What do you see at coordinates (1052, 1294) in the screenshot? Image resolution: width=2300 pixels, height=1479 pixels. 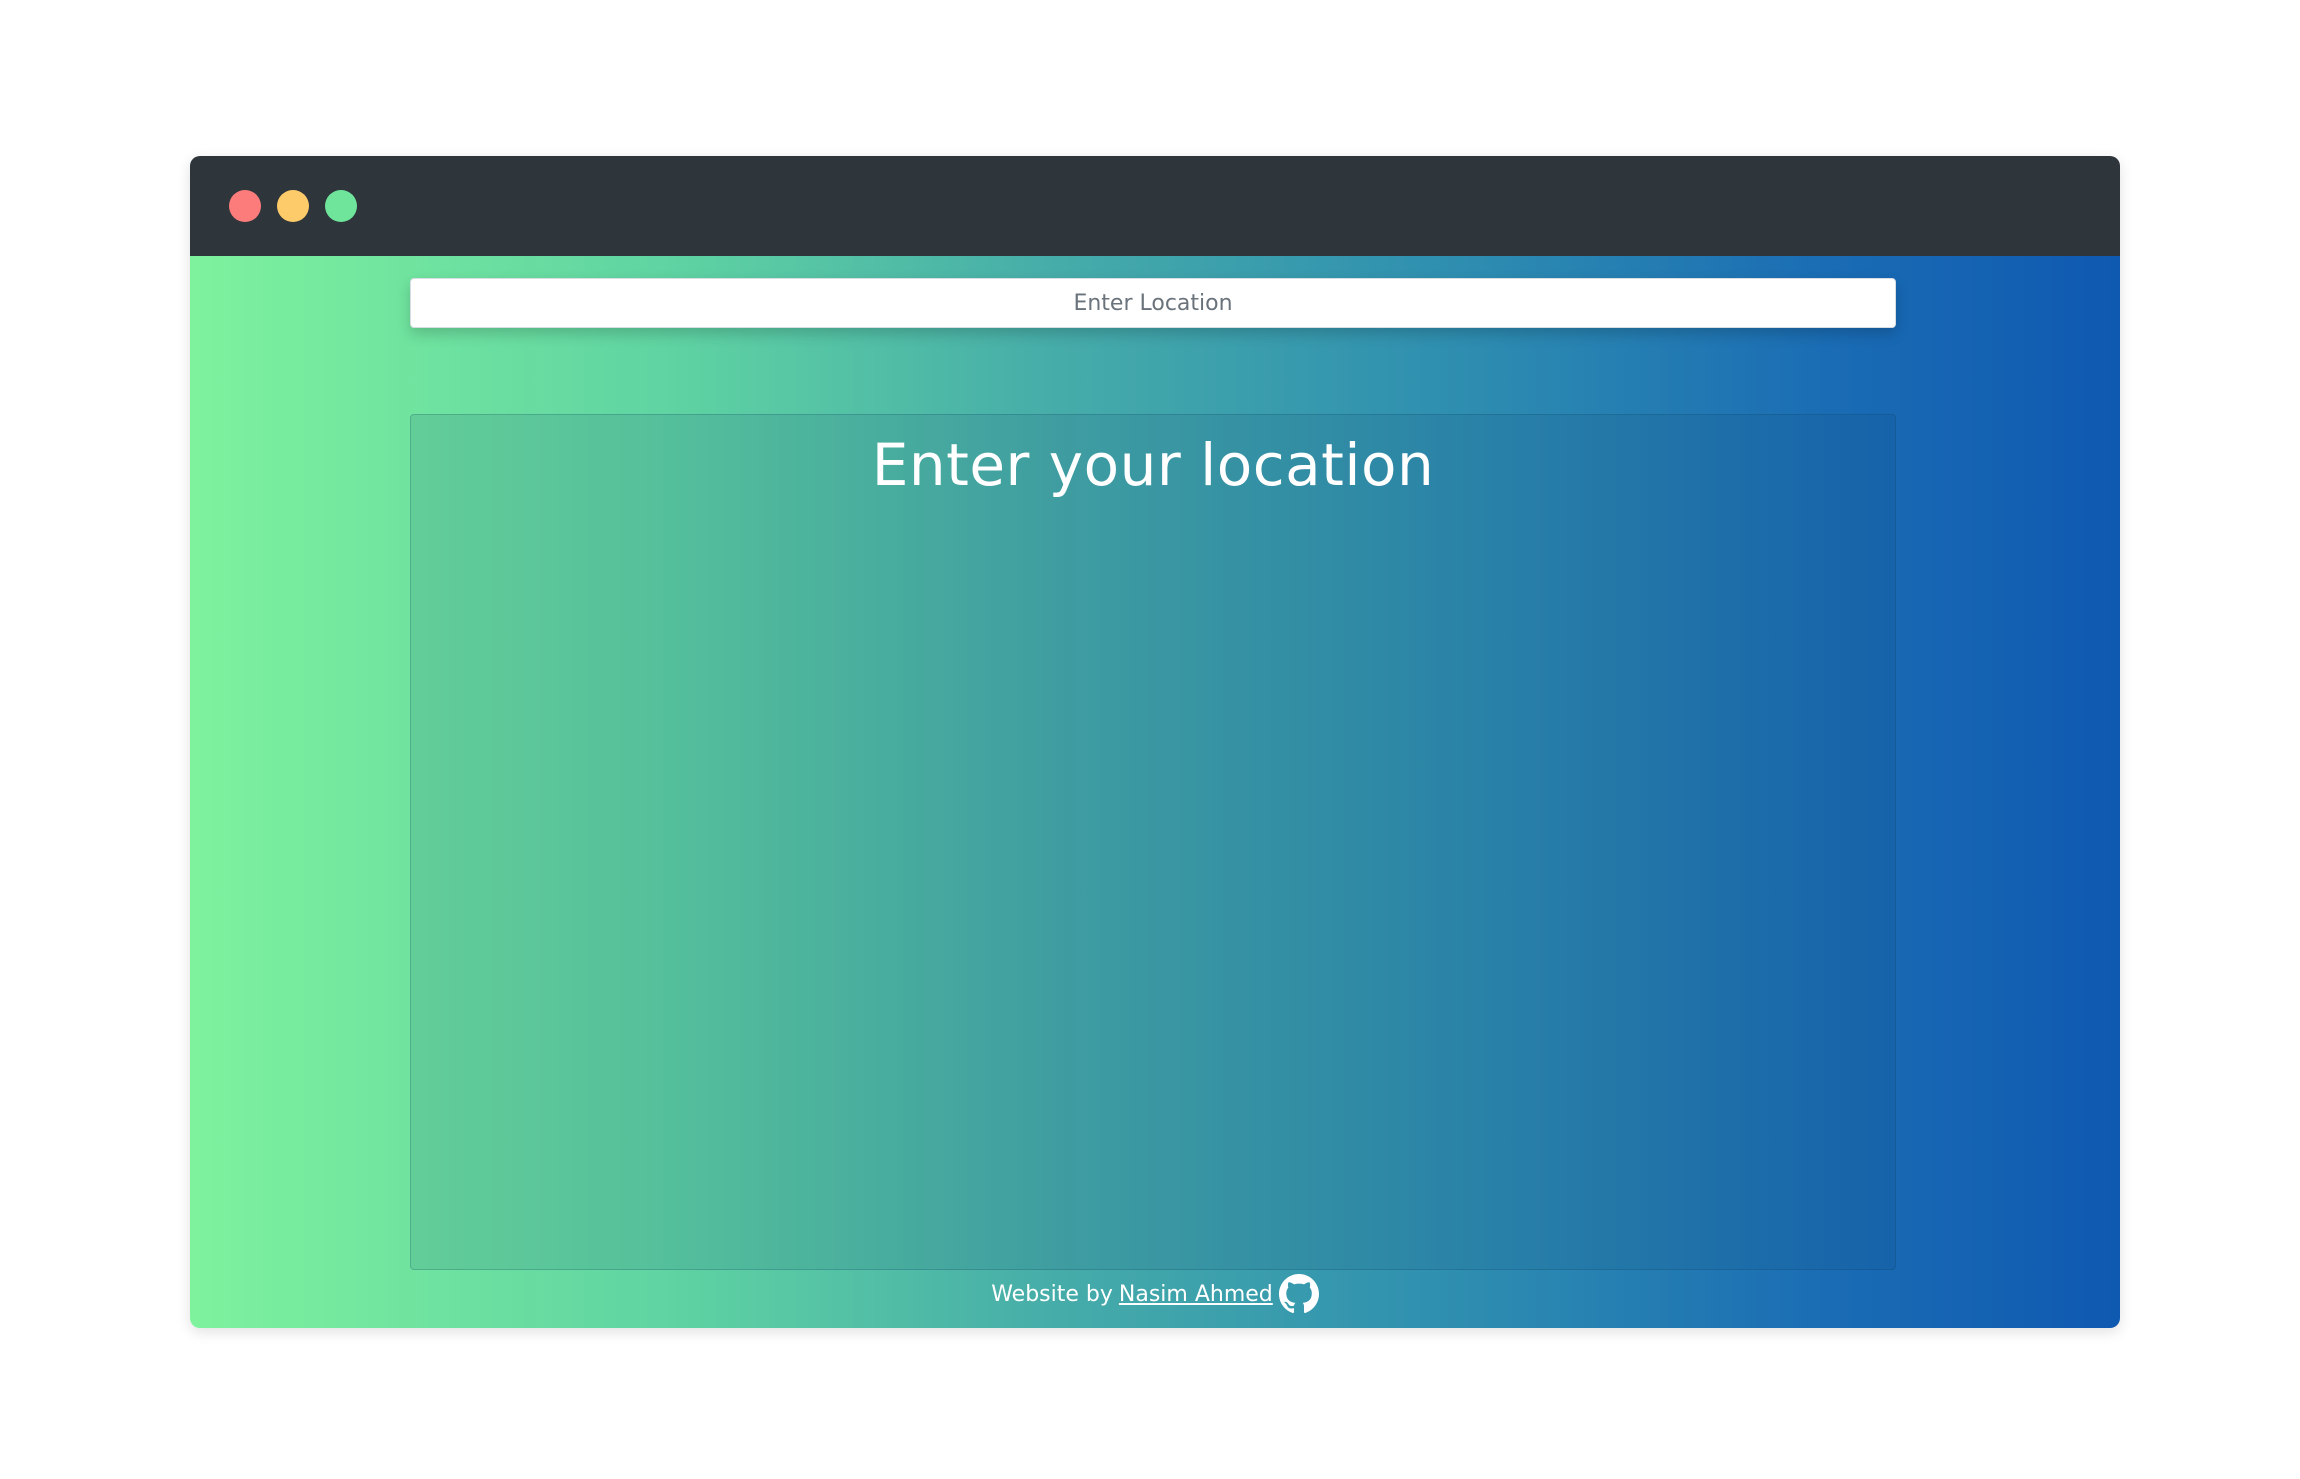 I see `footer-credit-text: Website by` at bounding box center [1052, 1294].